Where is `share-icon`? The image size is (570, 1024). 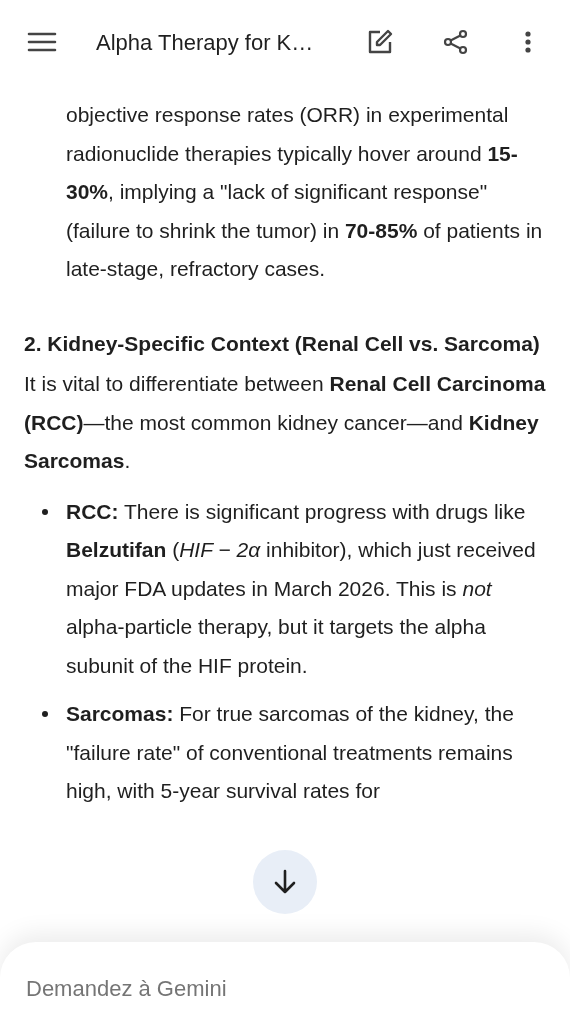
share-icon is located at coordinates (456, 42).